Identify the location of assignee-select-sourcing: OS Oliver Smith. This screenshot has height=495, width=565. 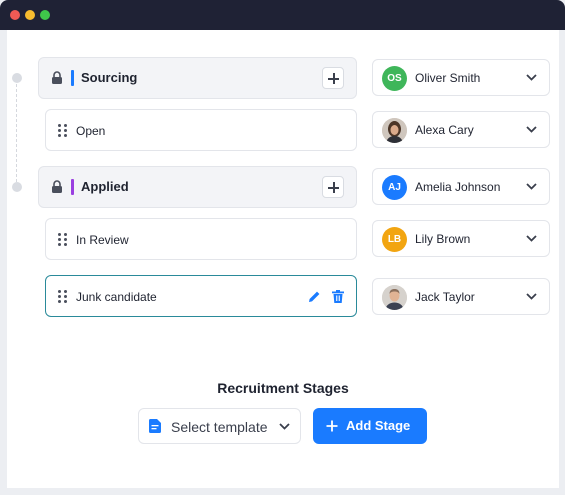
(461, 77).